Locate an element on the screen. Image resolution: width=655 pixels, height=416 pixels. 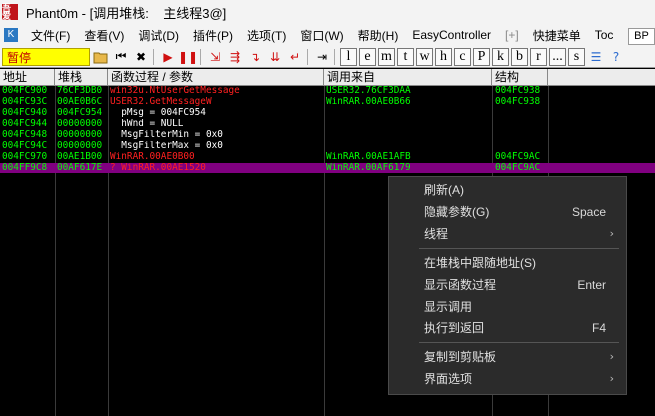
close-icon: ✖ is located at coordinates (141, 57).